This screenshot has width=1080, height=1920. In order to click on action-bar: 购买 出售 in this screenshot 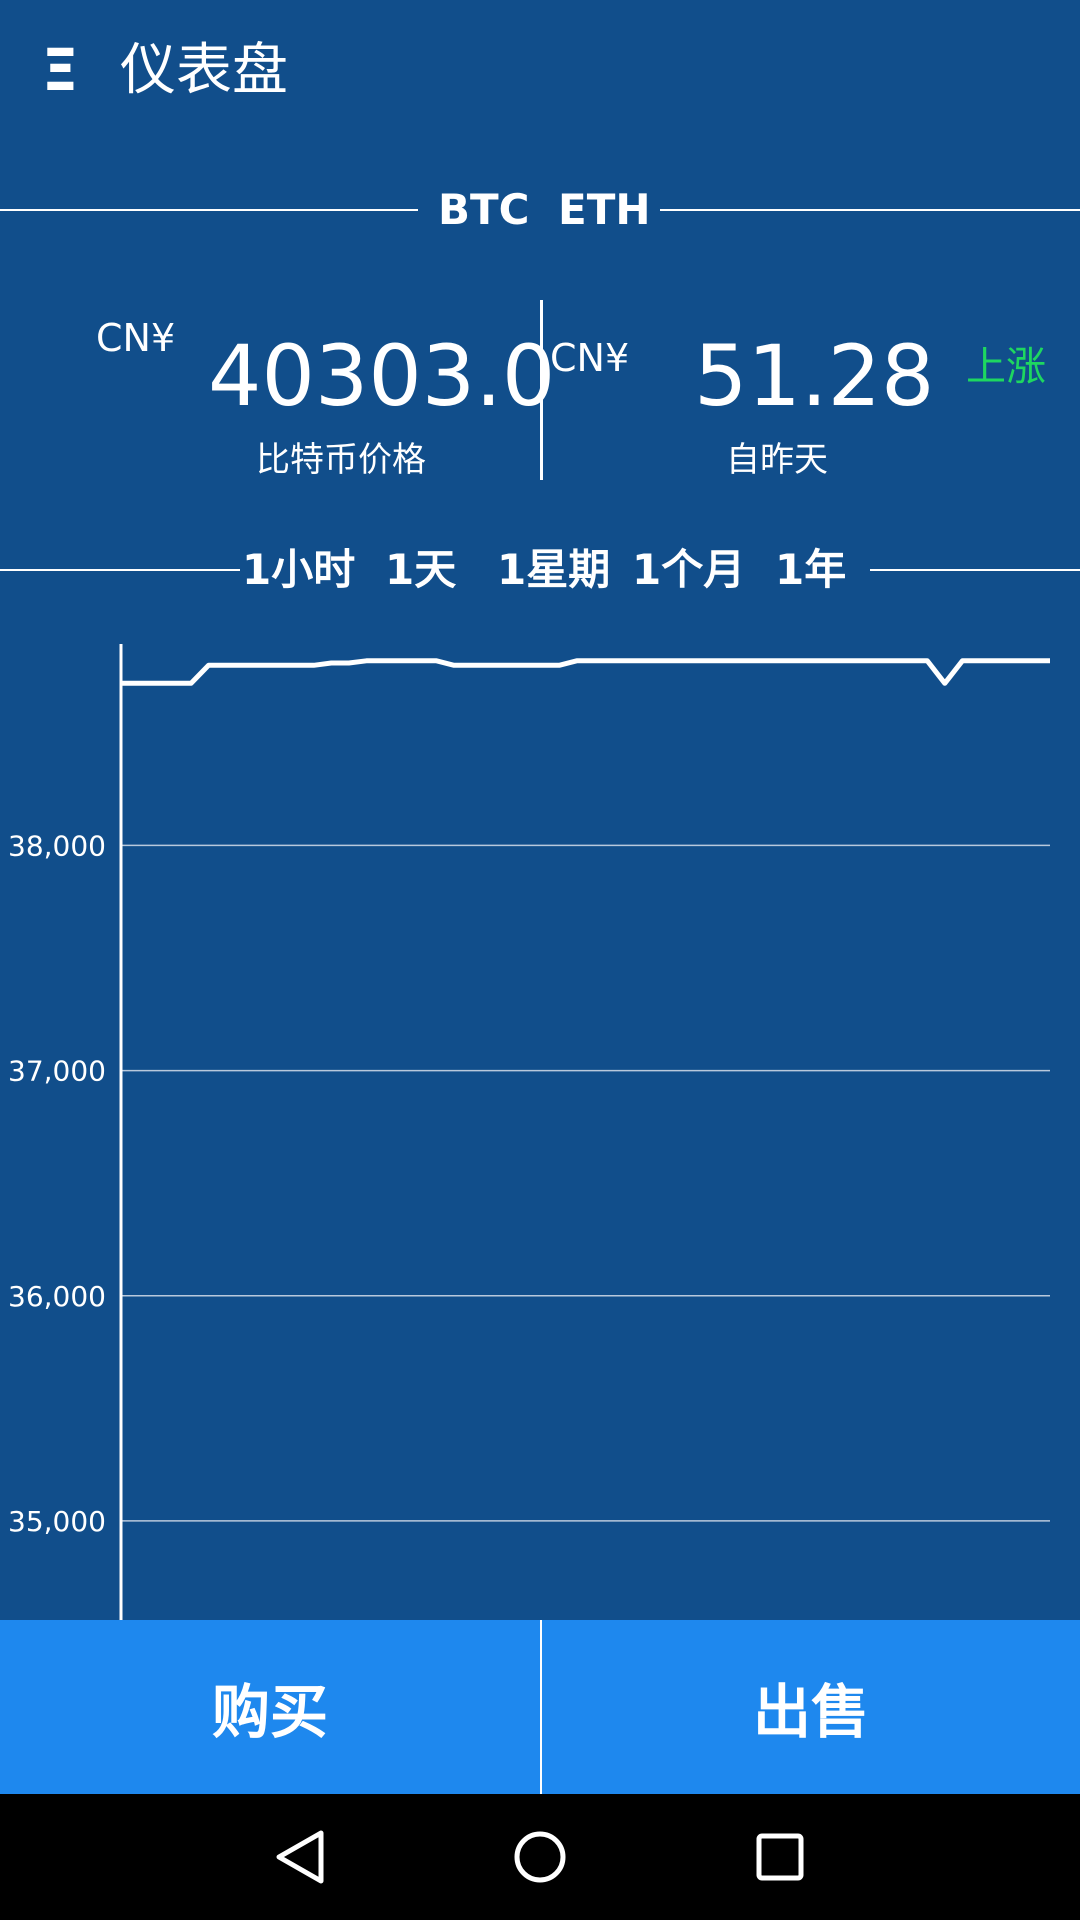, I will do `click(540, 1707)`.